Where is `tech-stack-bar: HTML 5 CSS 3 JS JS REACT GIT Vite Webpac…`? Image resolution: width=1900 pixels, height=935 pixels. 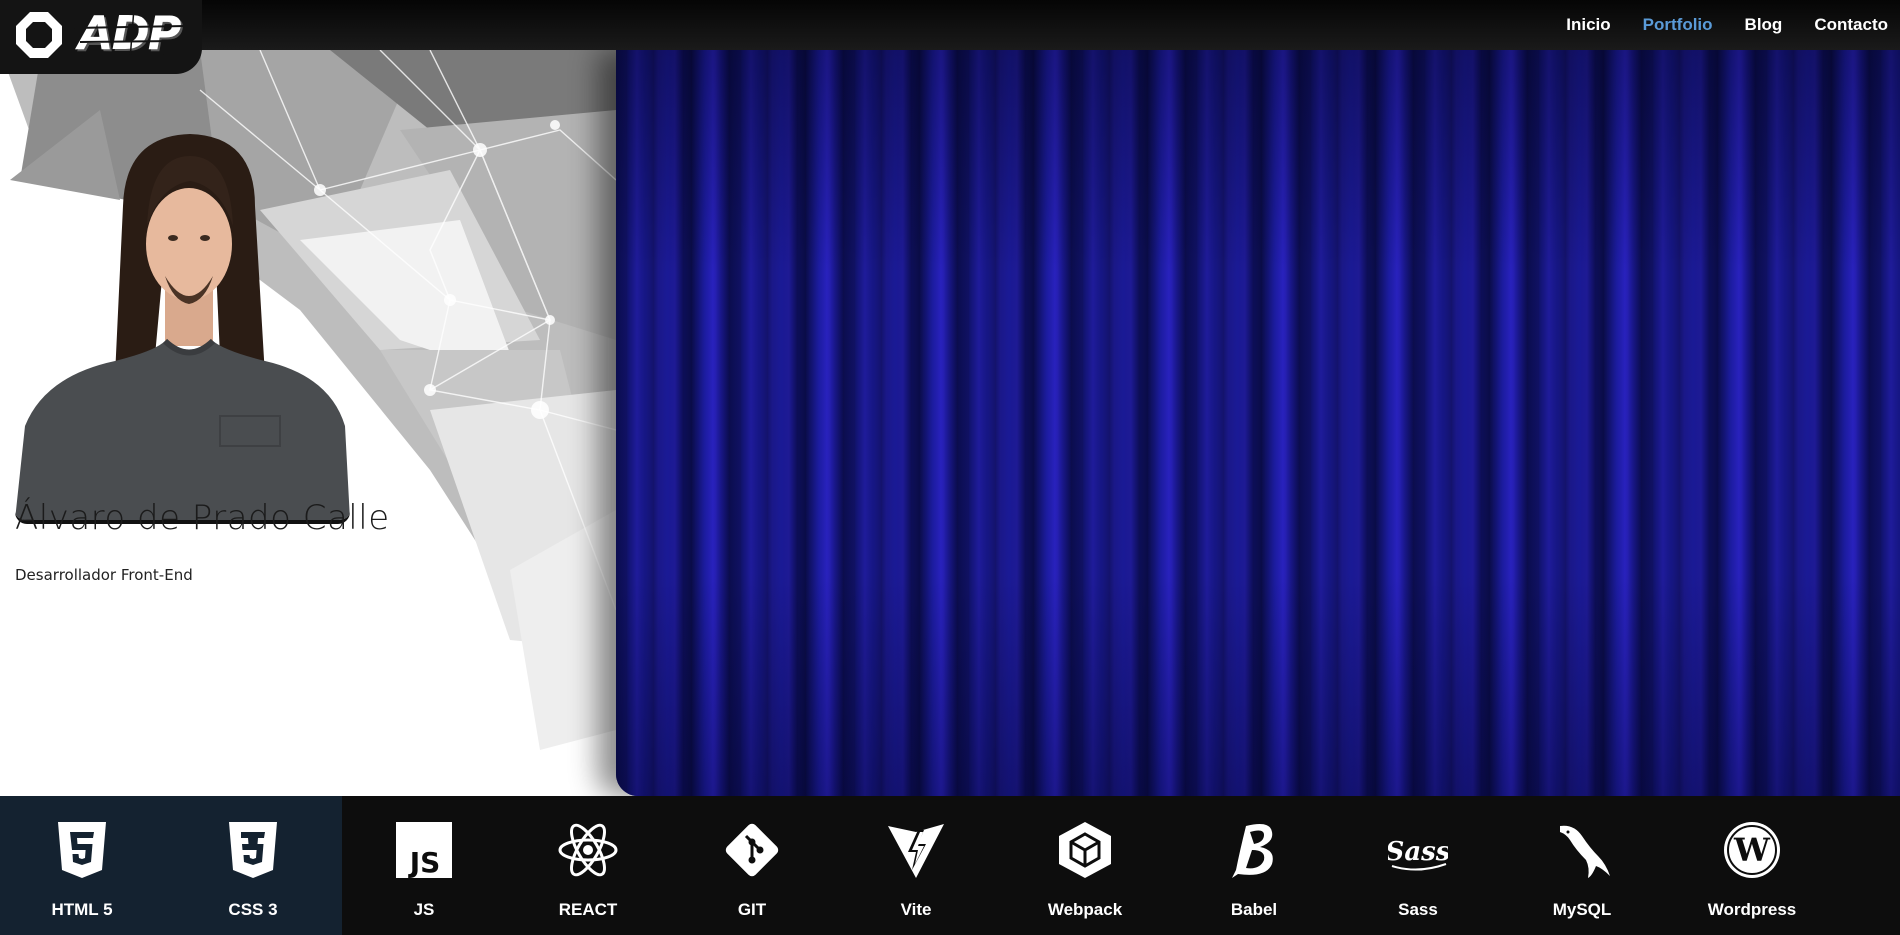
tech-stack-bar: HTML 5 CSS 3 JS JS REACT GIT Vite Webpac… is located at coordinates (950, 865).